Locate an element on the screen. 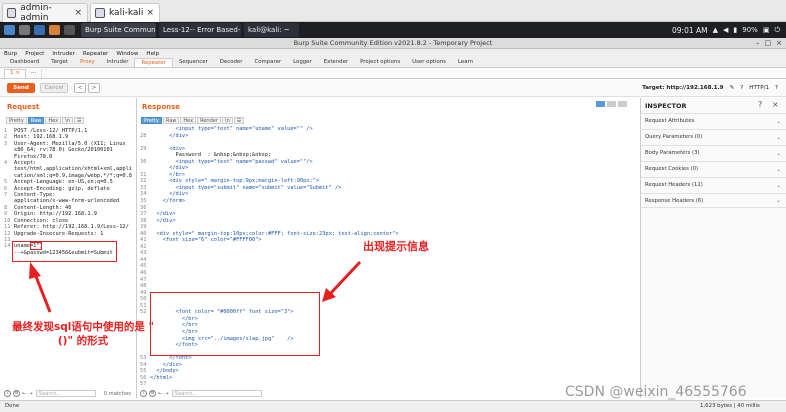 The image size is (786, 412). left-arrow-shaft is located at coordinates (42, 293).